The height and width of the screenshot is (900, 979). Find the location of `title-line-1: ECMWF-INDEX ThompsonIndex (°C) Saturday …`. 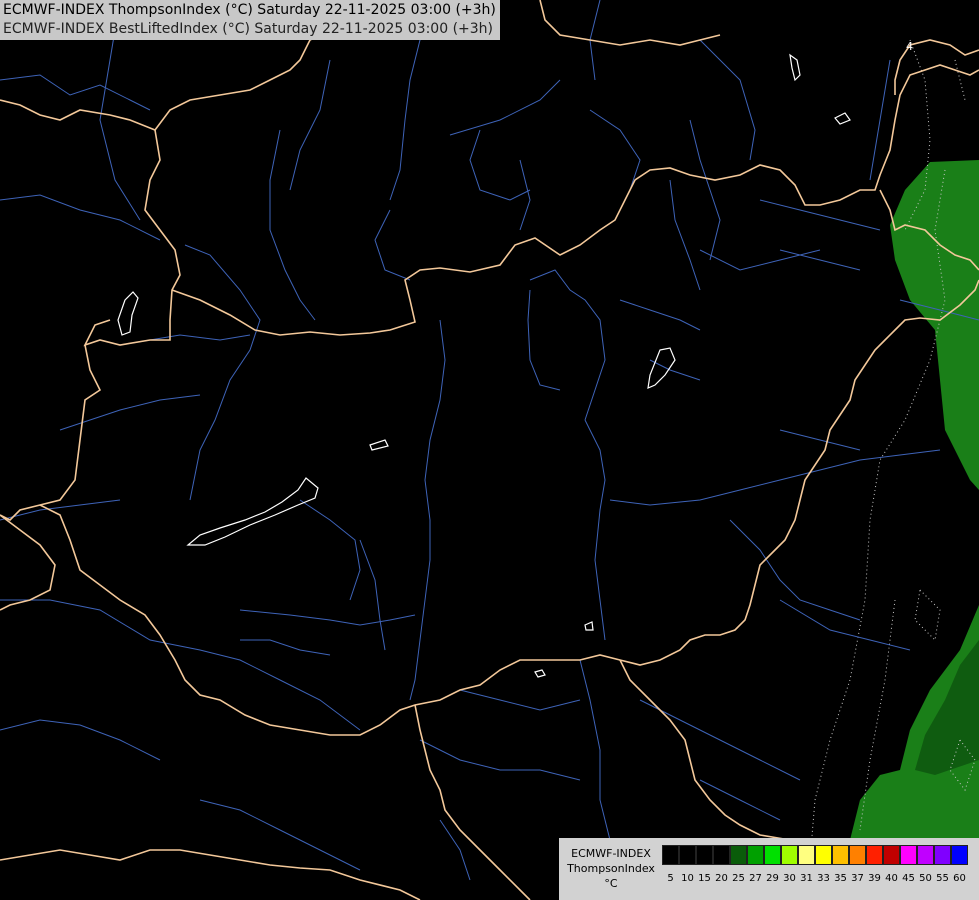

title-line-1: ECMWF-INDEX ThompsonIndex (°C) Saturday … is located at coordinates (249, 10).